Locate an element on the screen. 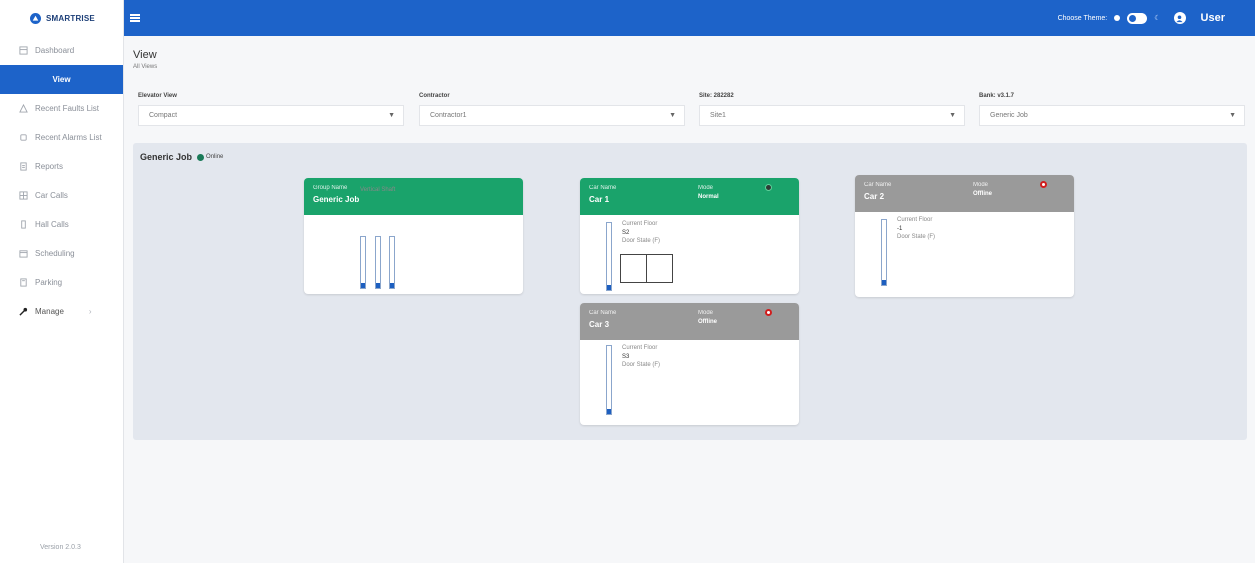 The height and width of the screenshot is (563, 1255). sidebar-item-label: Manage is located at coordinates (49, 311).